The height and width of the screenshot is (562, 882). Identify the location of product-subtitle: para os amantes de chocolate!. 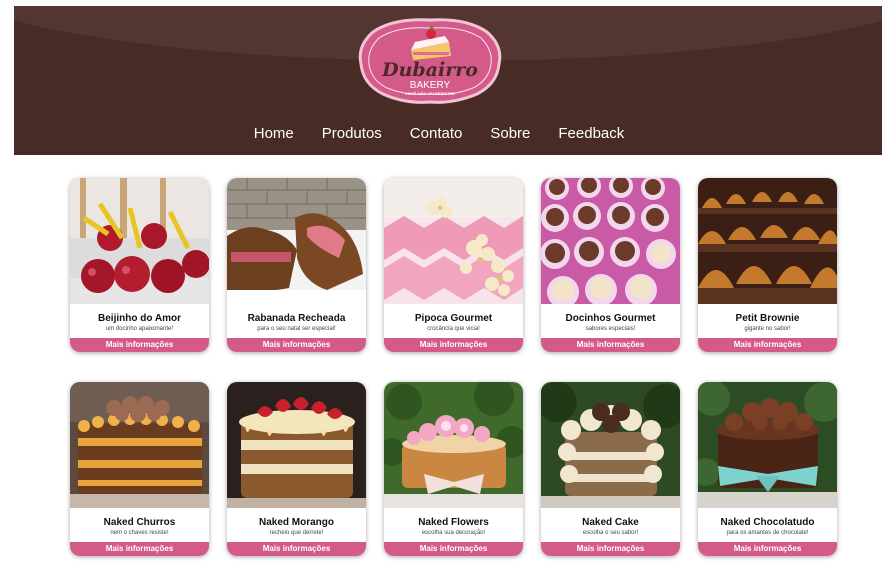
(767, 533).